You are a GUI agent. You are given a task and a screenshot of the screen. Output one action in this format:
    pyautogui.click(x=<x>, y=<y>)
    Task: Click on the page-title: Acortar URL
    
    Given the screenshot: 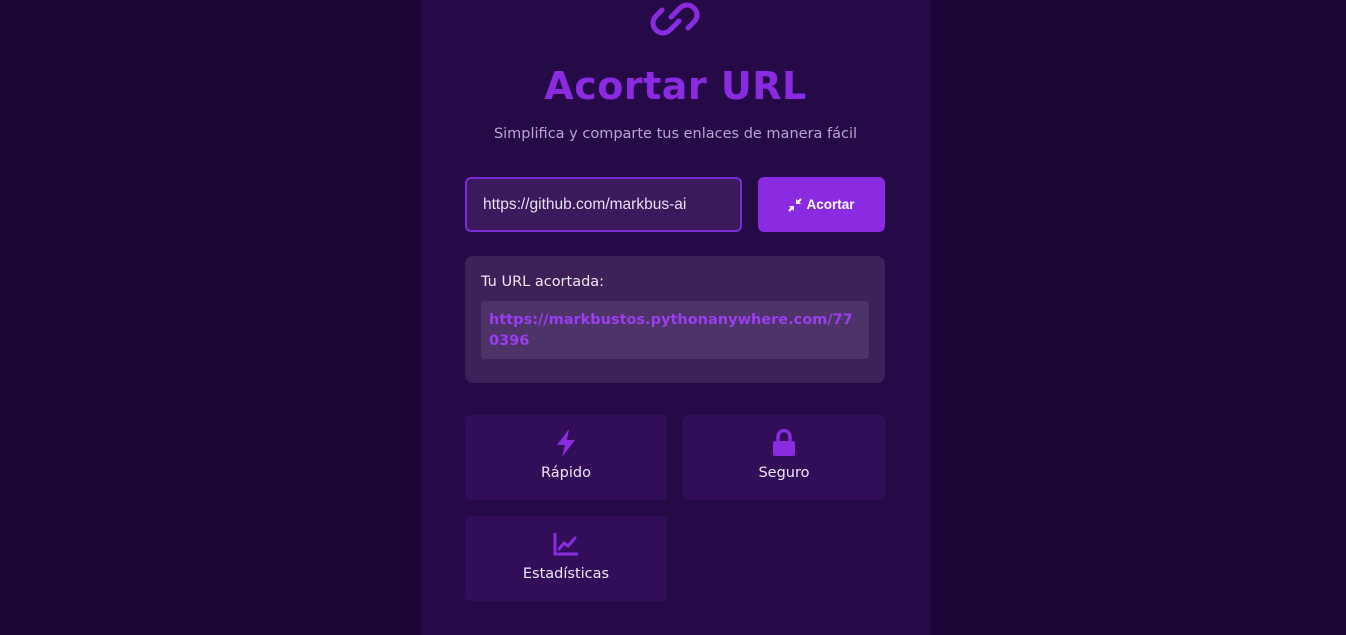 What is the action you would take?
    pyautogui.click(x=675, y=86)
    